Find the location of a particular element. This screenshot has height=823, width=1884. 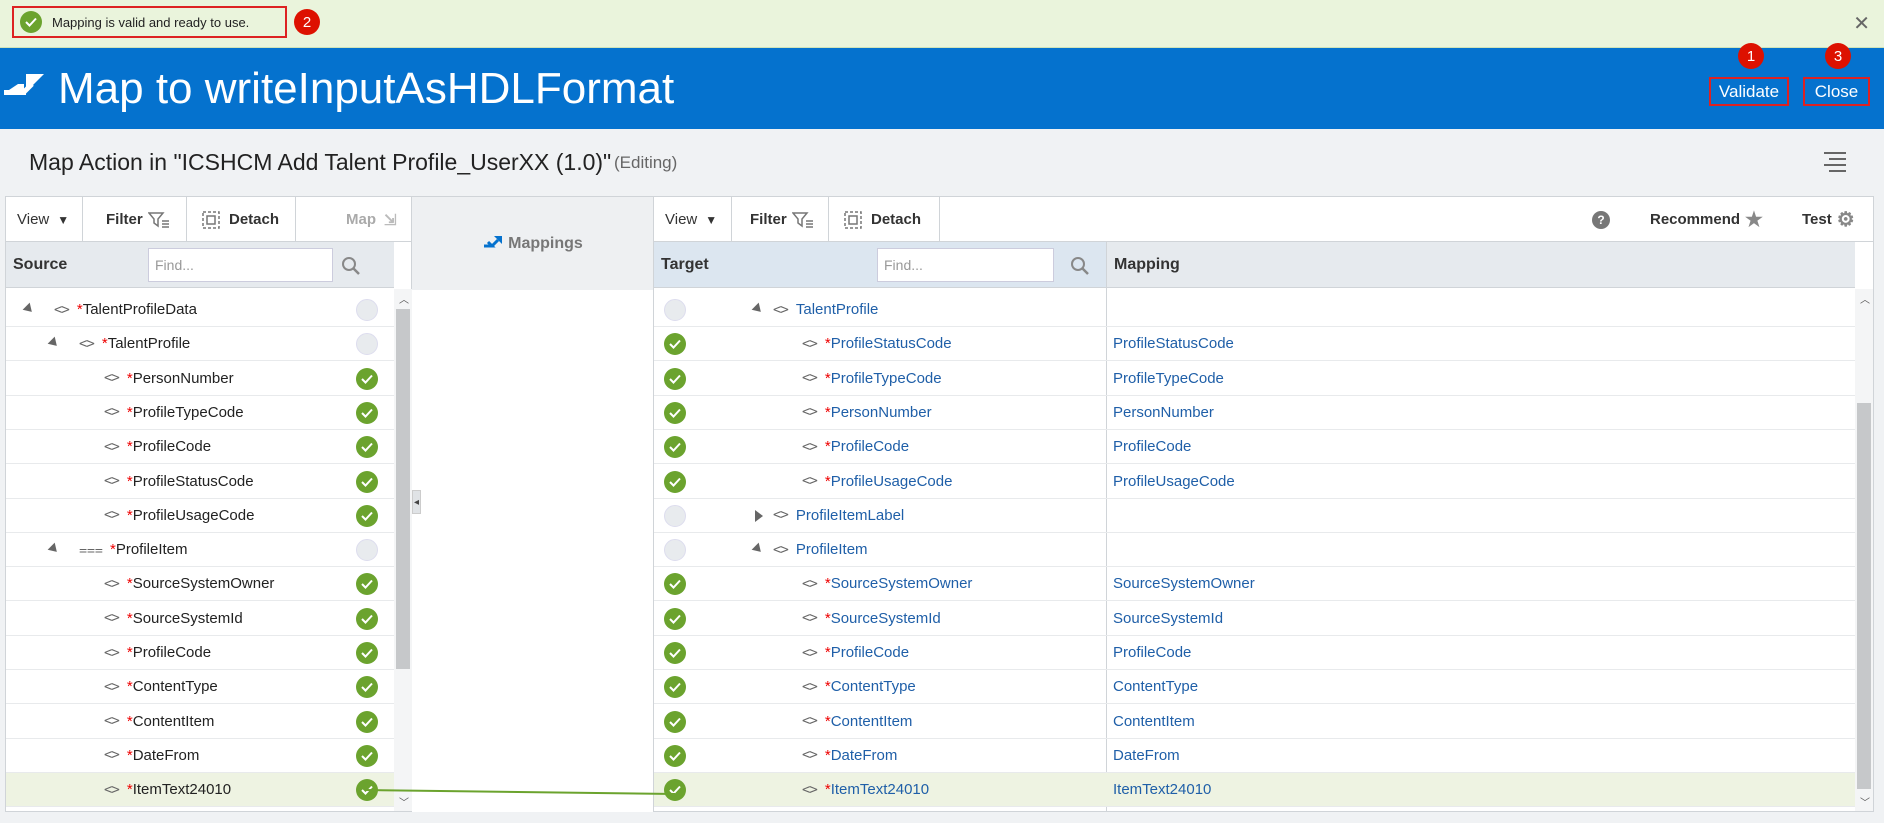

source-node-label: ContentItem is located at coordinates (173, 721).